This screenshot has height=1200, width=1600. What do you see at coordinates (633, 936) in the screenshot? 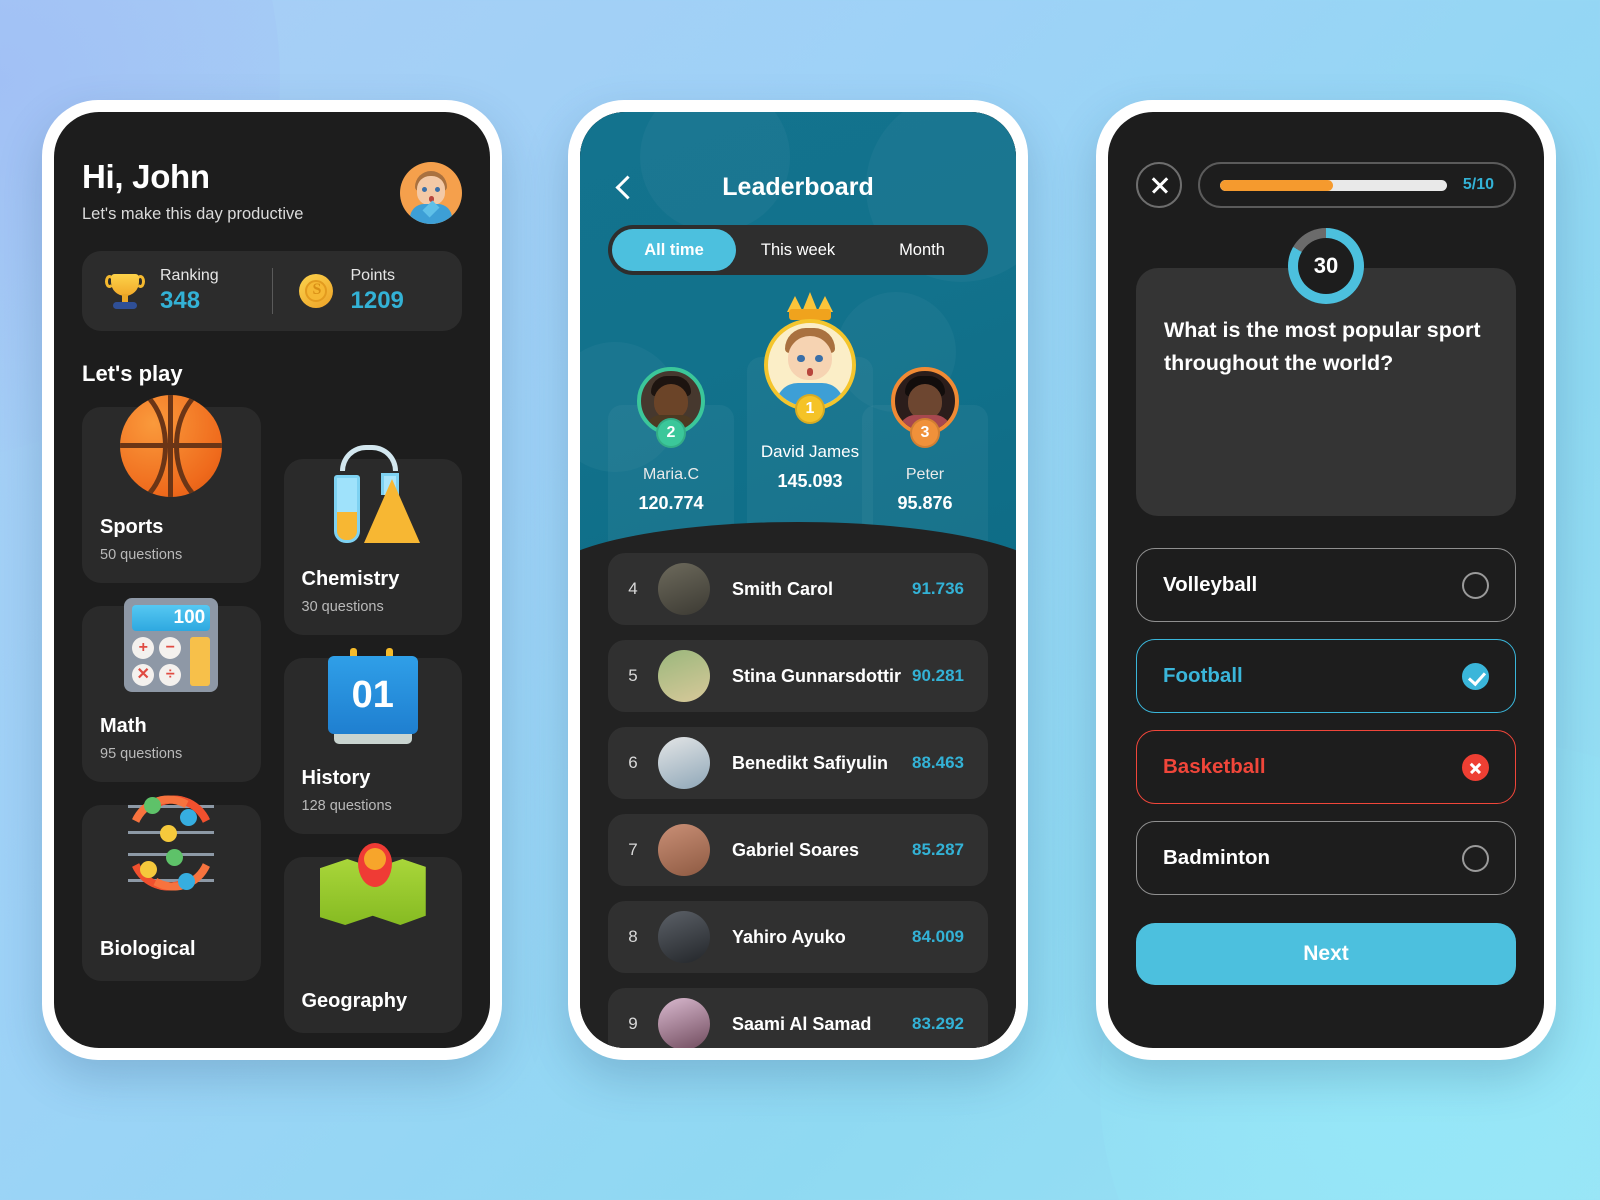
I see `row-rank: 8` at bounding box center [633, 936].